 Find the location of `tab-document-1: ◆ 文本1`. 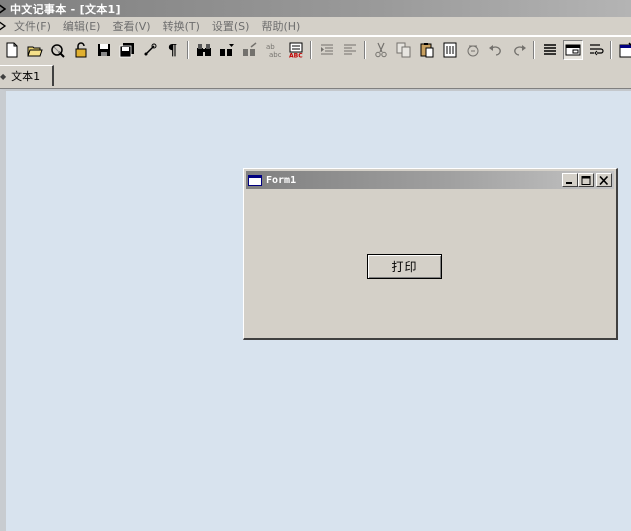

tab-document-1: ◆ 文本1 is located at coordinates (27, 75).